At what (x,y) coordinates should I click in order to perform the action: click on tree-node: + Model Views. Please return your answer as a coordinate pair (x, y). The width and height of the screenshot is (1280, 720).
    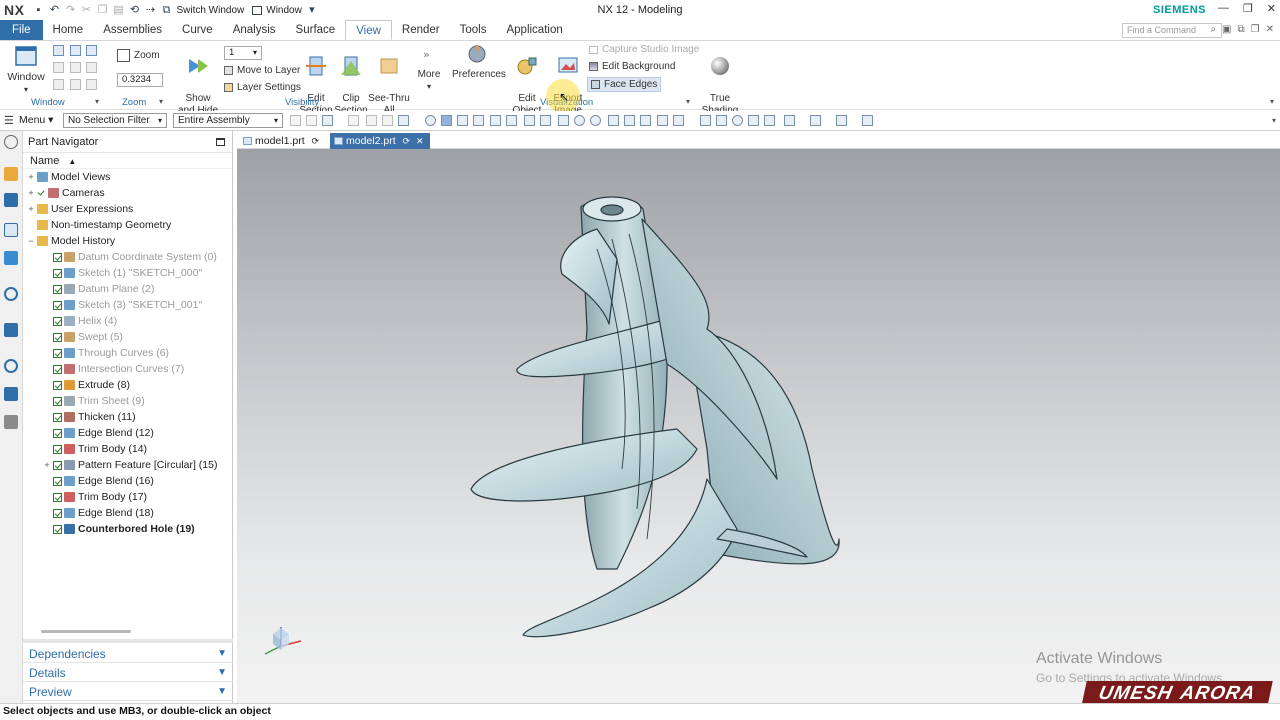
    Looking at the image, I should click on (127, 177).